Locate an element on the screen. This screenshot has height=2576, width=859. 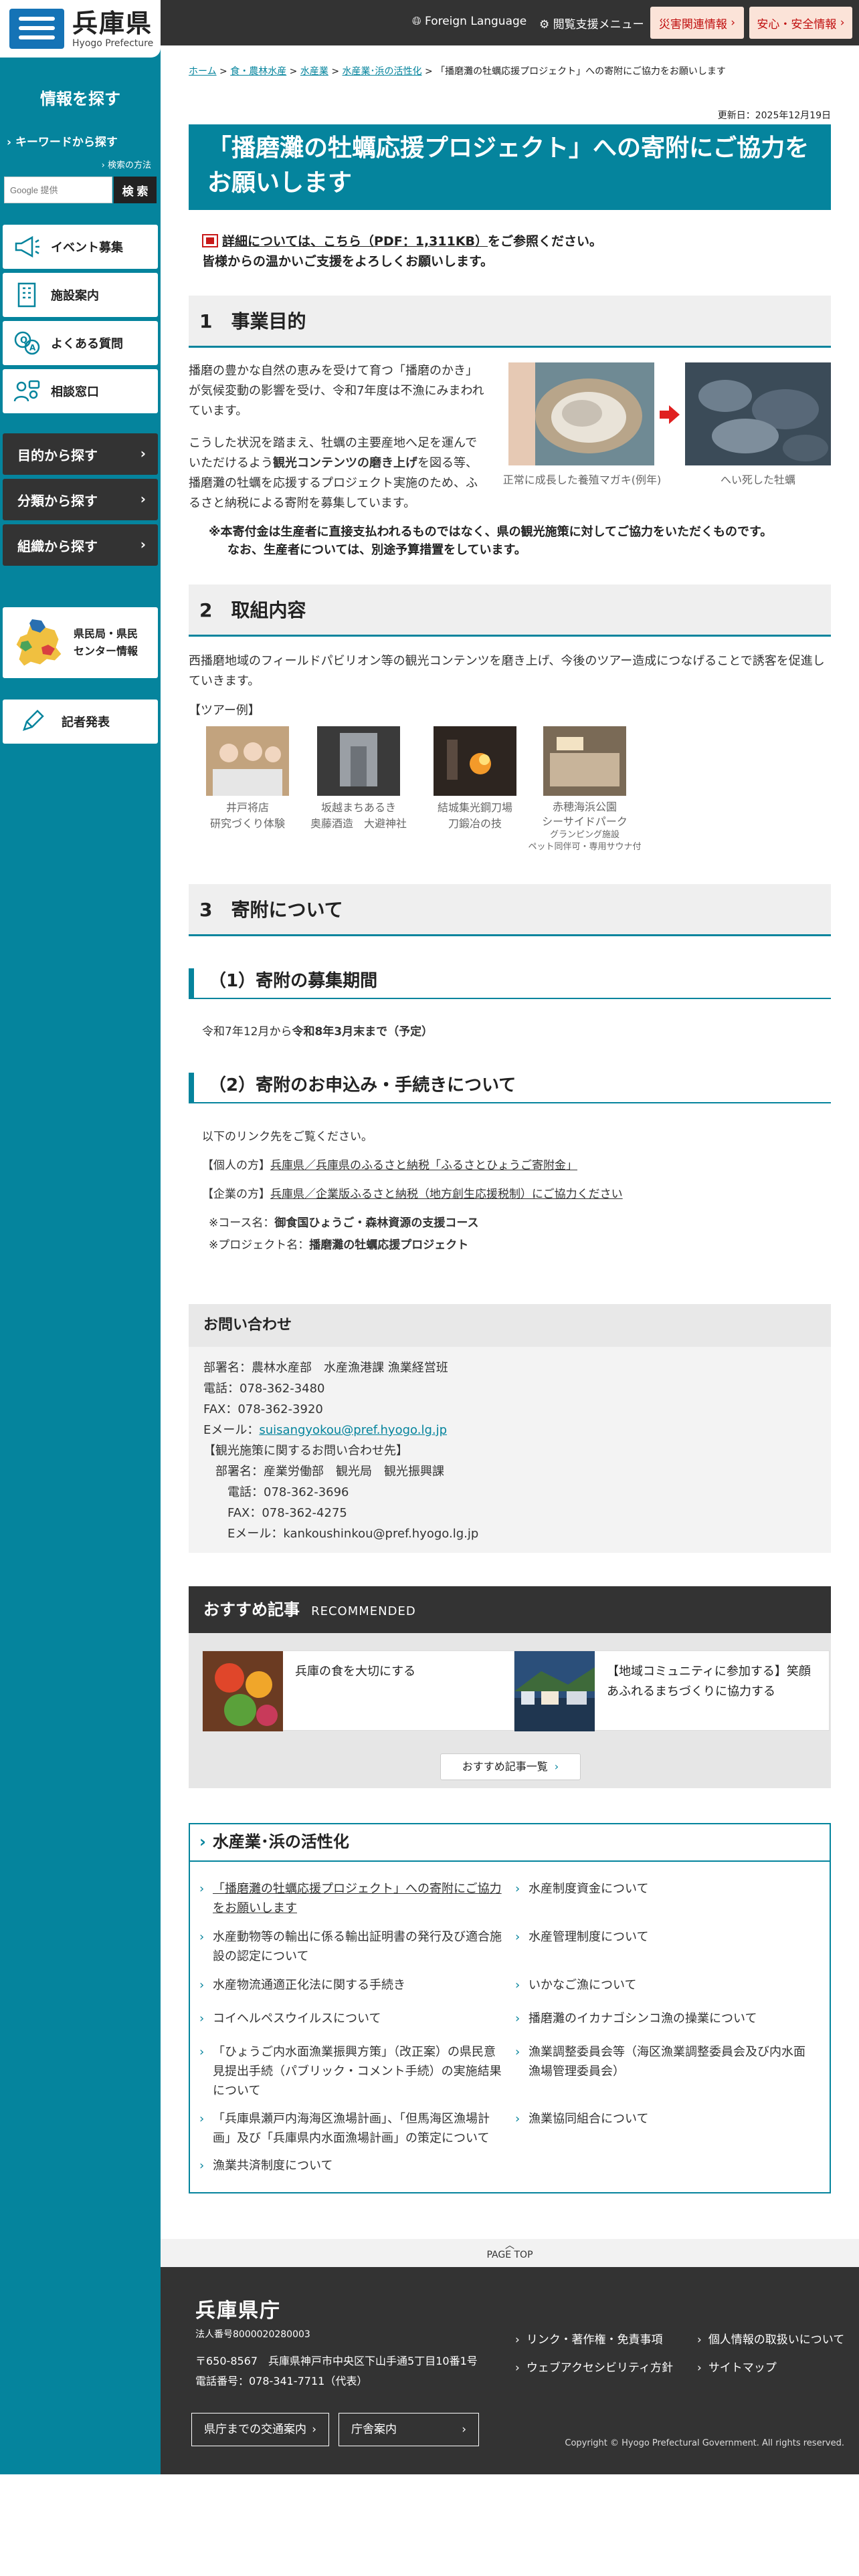
healthy-oyster-caption: 正常に成長した養殖マガキ(例年) is located at coordinates (582, 479).